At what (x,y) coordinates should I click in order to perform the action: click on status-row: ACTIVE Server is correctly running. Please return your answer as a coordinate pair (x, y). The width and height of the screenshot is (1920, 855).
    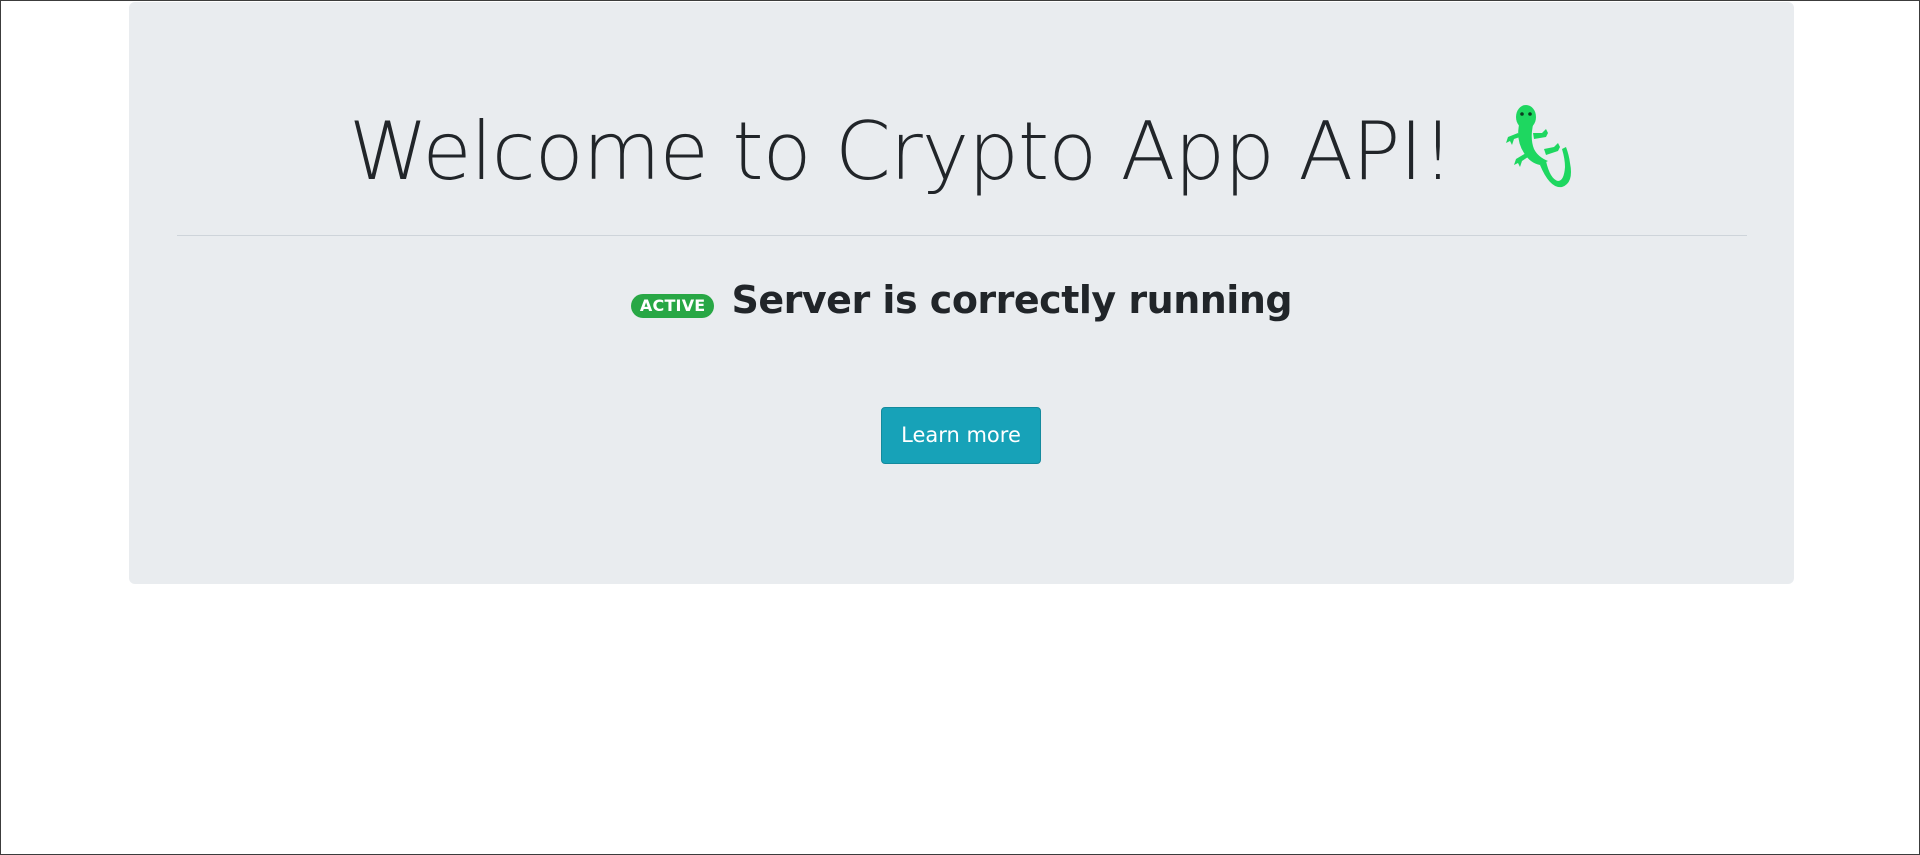
    Looking at the image, I should click on (961, 300).